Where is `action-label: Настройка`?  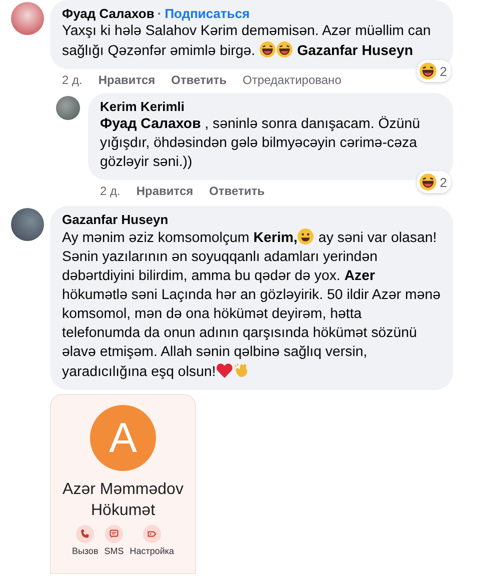 action-label: Настройка is located at coordinates (152, 551).